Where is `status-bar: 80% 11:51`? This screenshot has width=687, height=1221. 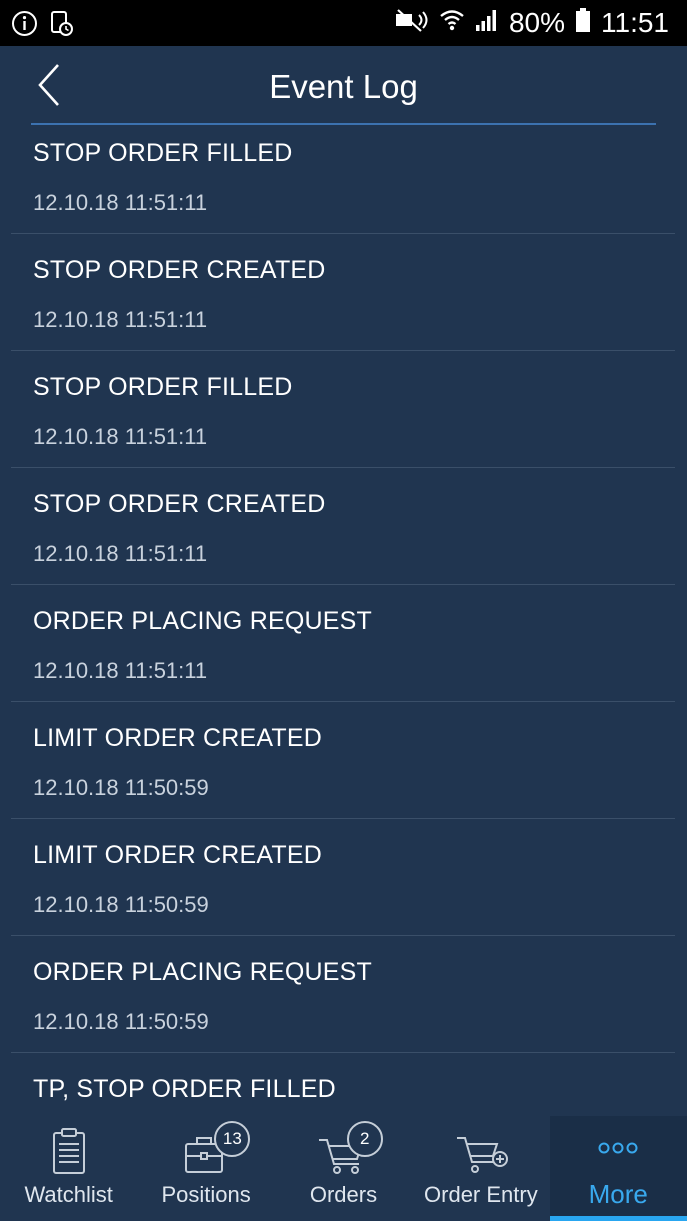 status-bar: 80% 11:51 is located at coordinates (343, 23).